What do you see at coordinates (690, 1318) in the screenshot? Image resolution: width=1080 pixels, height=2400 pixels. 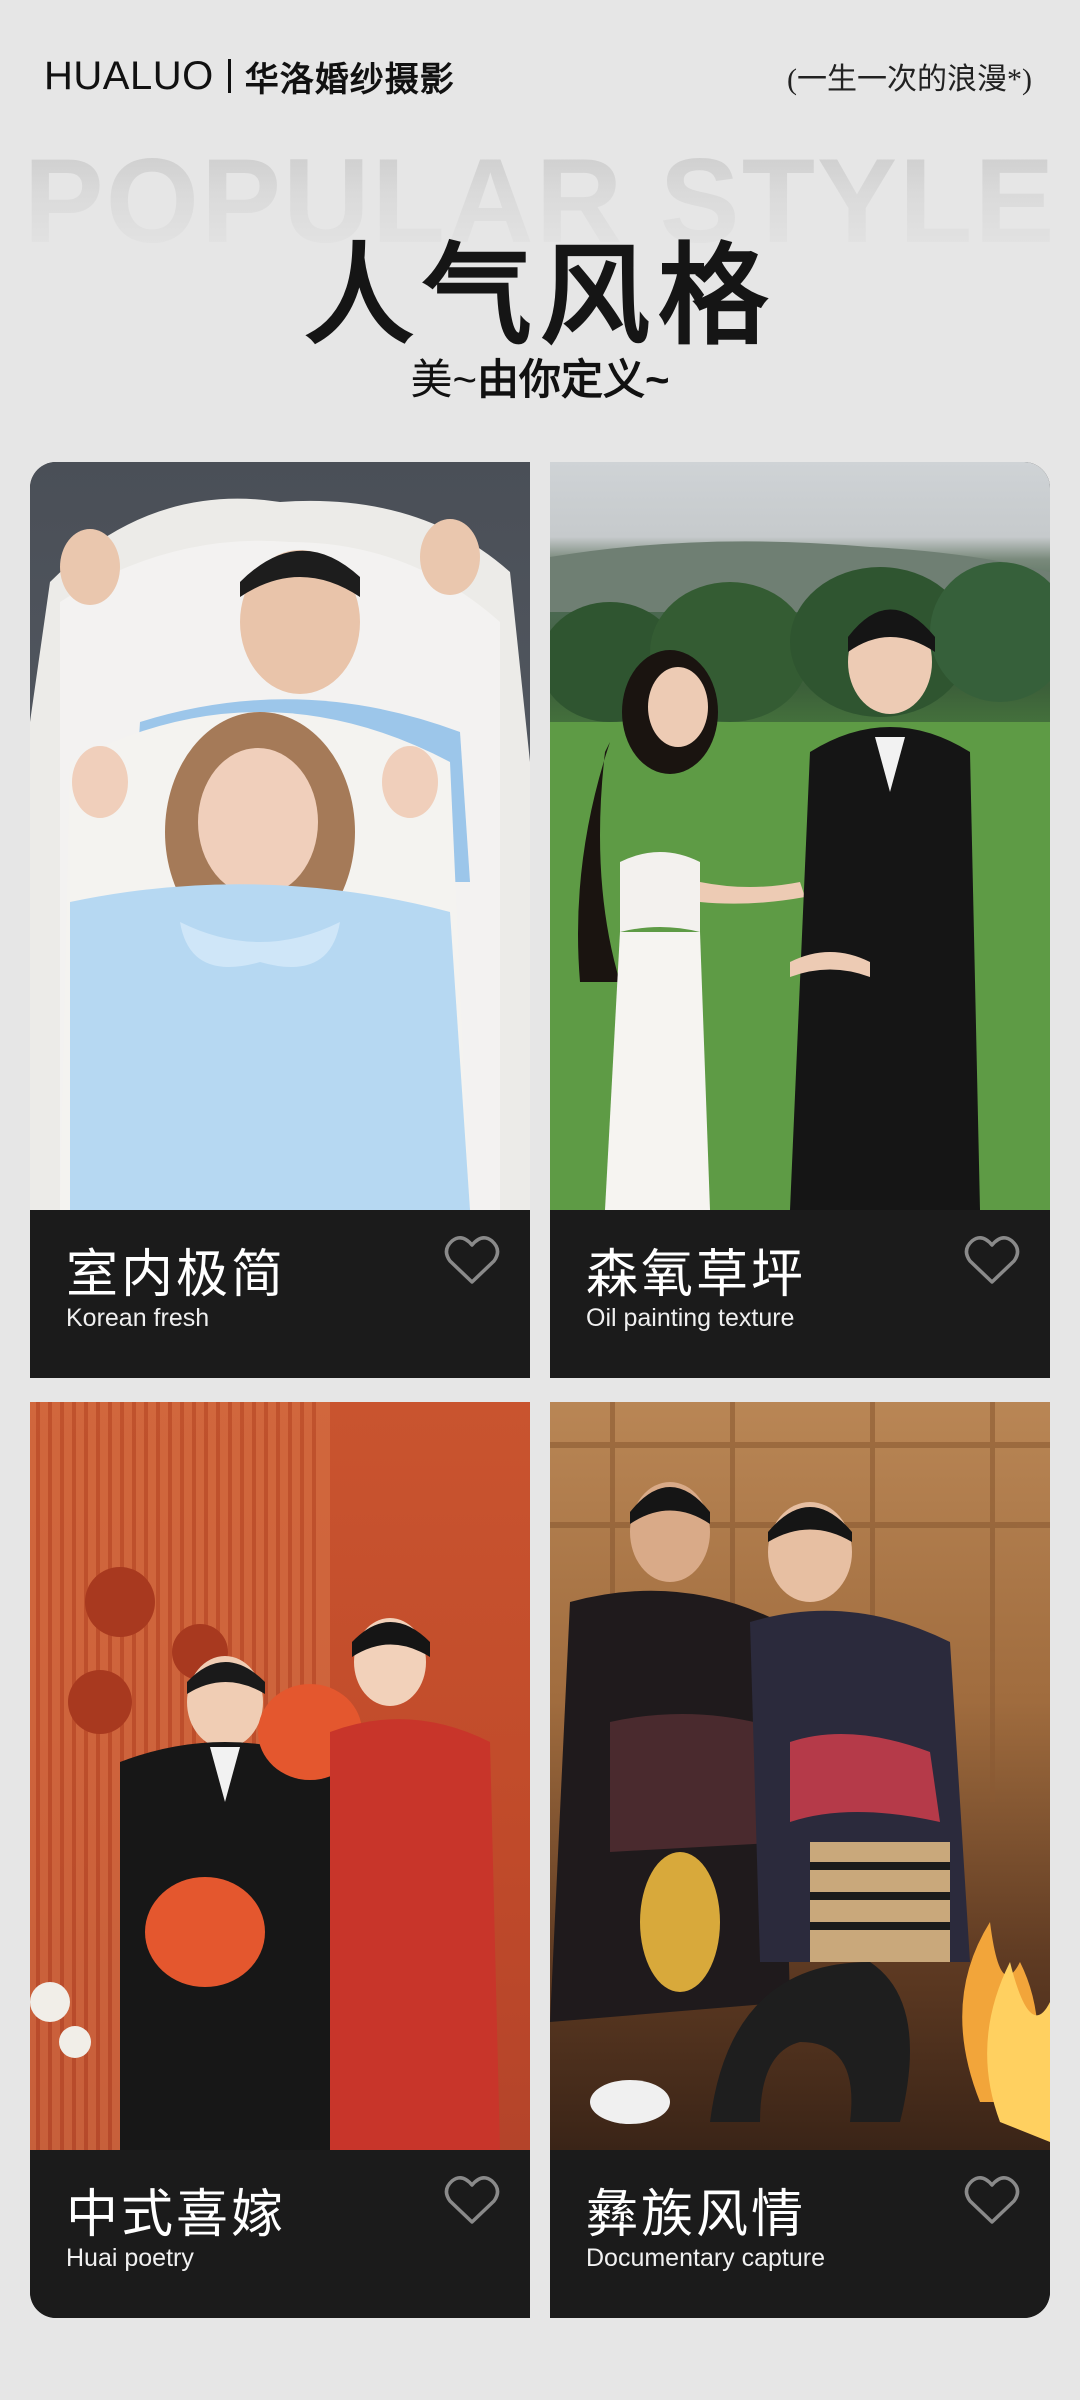 I see `style-subtitle: Oil painting texture` at bounding box center [690, 1318].